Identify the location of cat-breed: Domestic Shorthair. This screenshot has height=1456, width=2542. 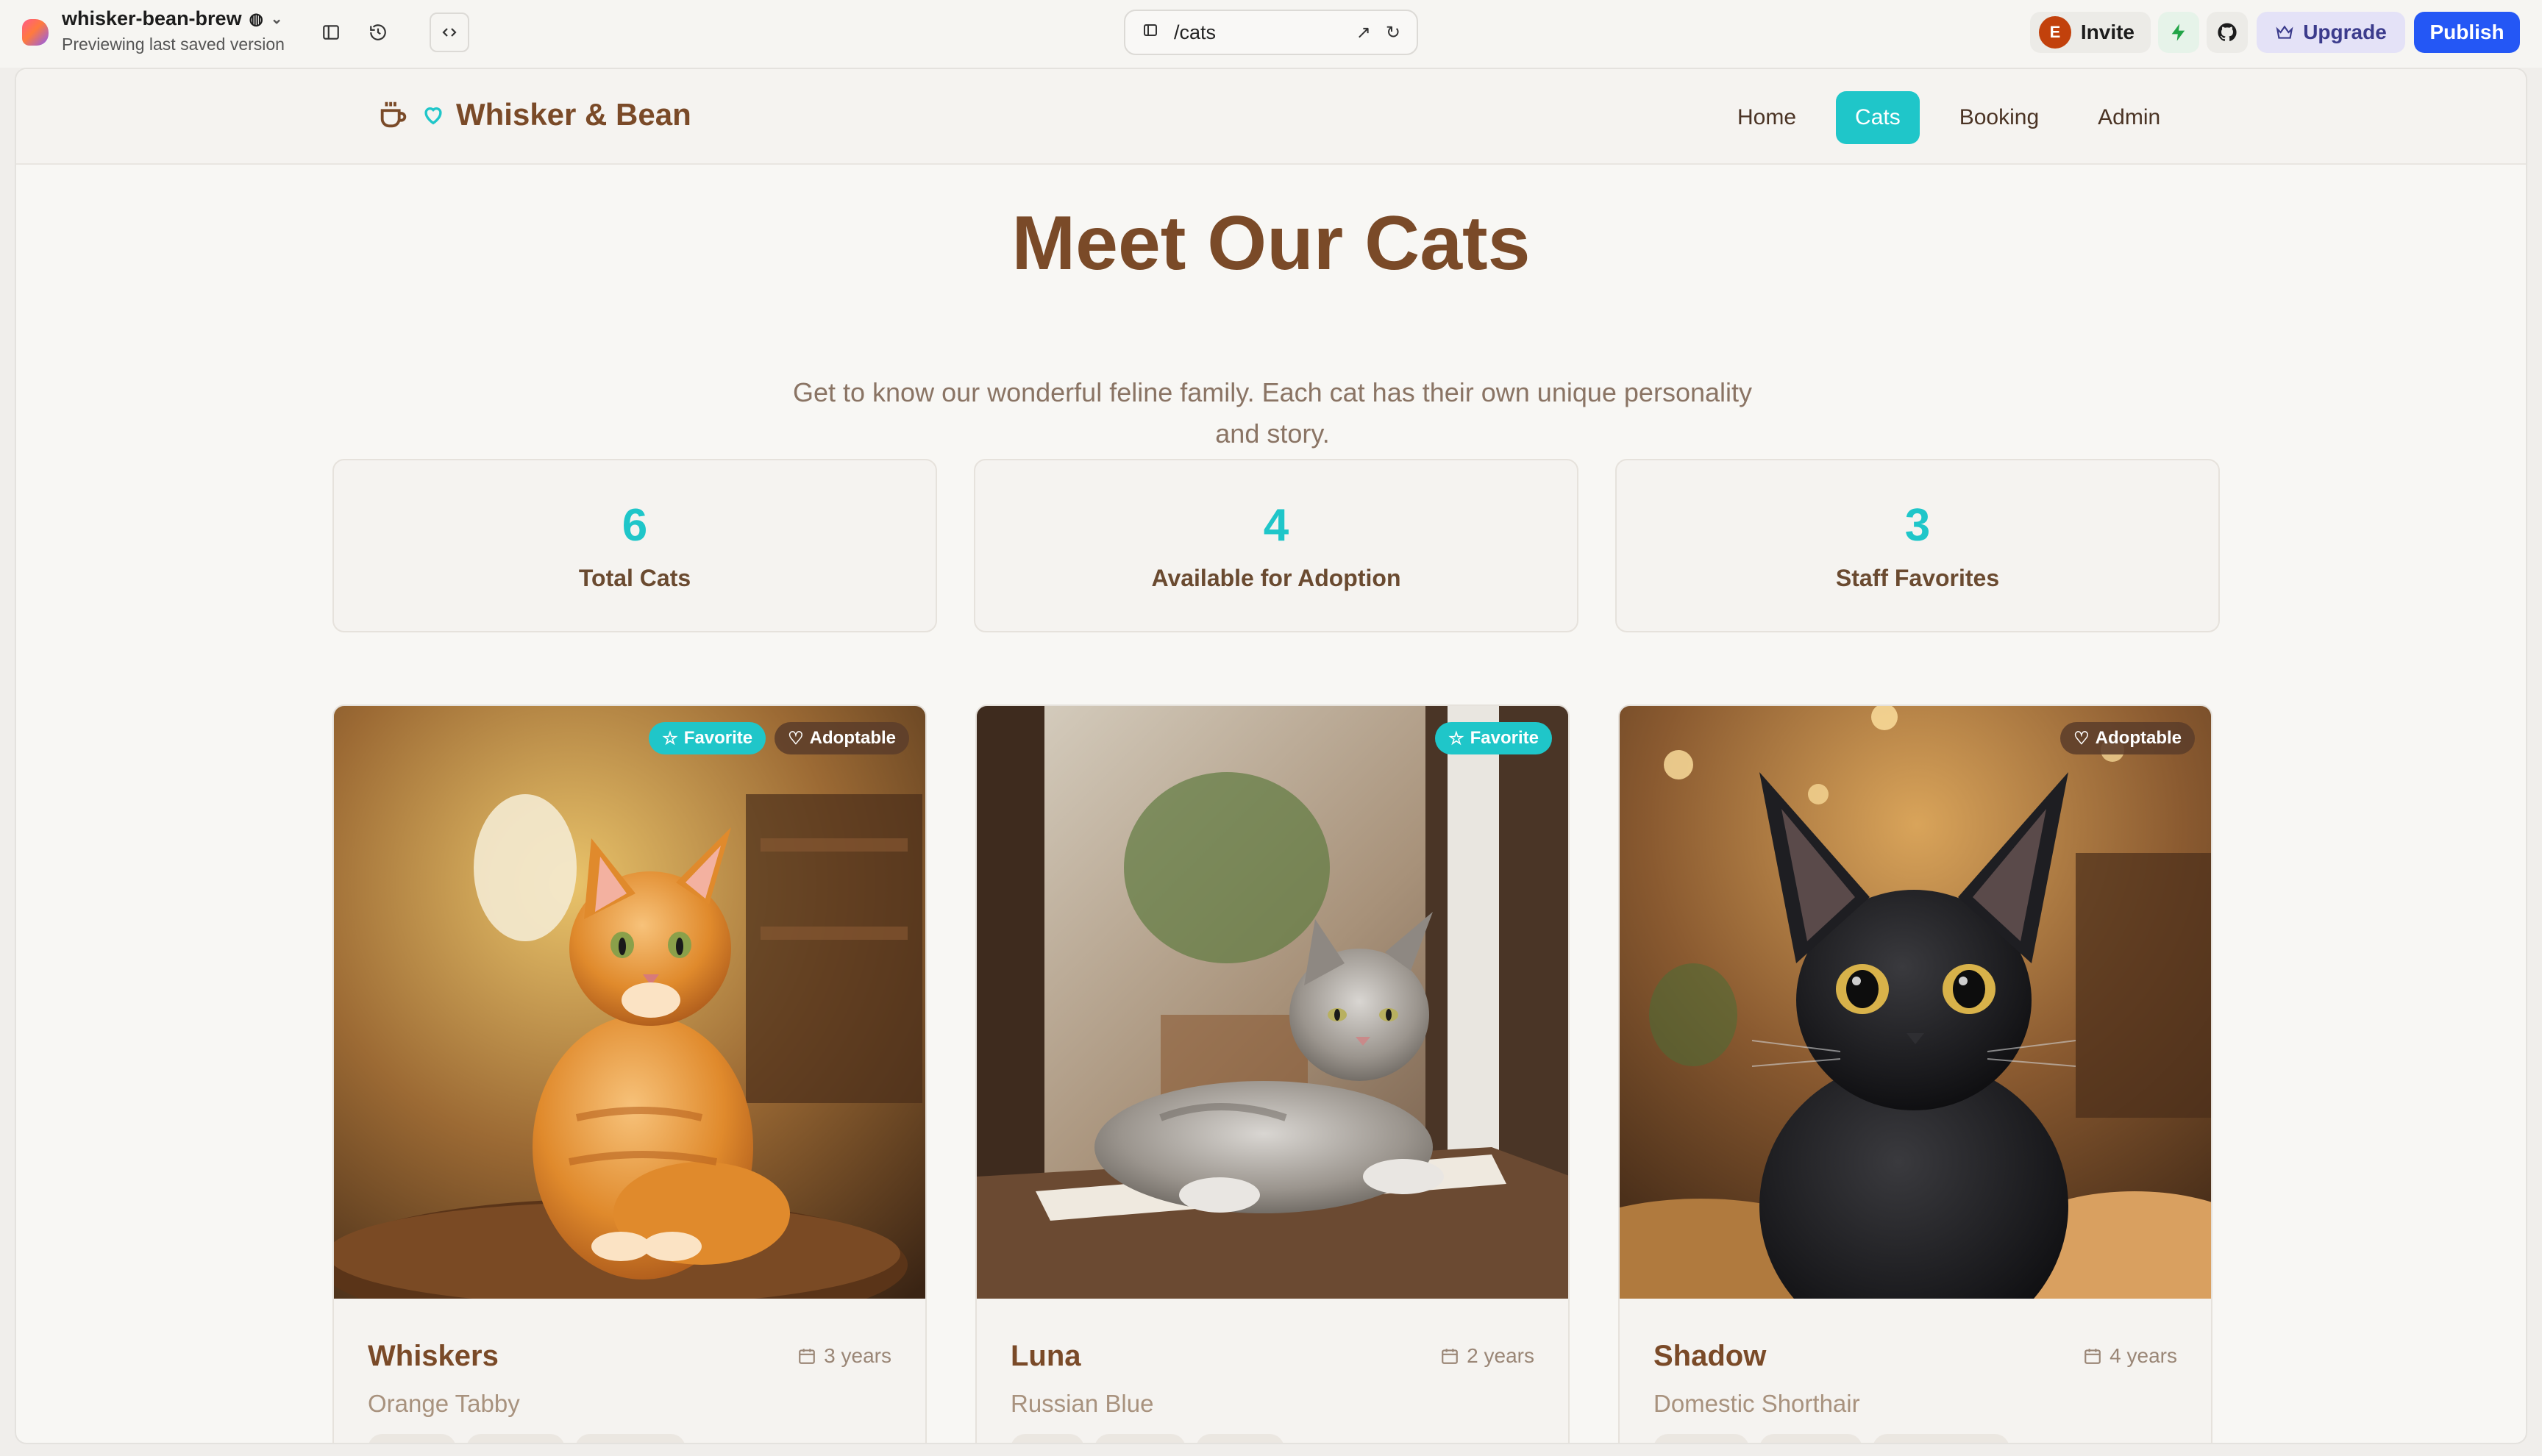
(1756, 1403).